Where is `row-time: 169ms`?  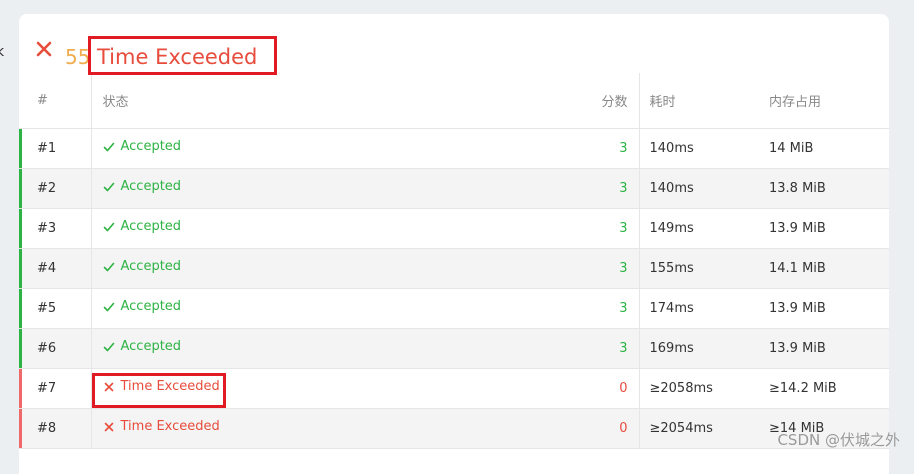
row-time: 169ms is located at coordinates (699, 348).